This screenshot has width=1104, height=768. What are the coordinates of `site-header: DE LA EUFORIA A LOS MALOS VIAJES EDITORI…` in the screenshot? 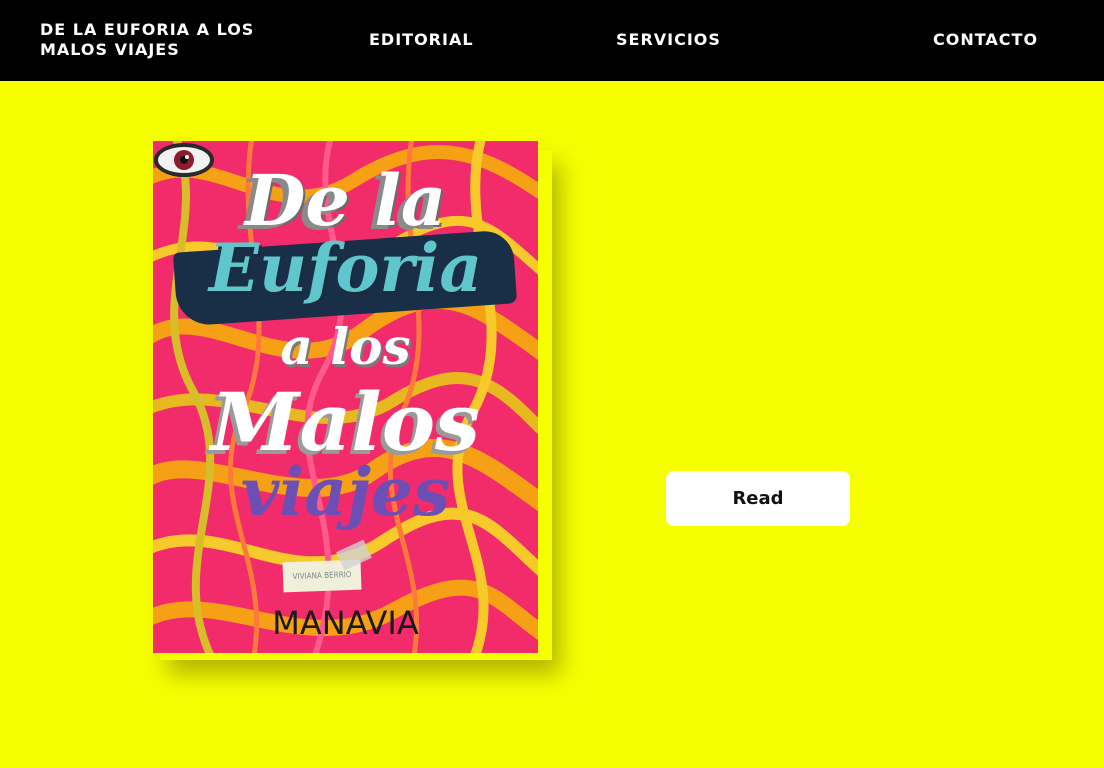 It's located at (552, 40).